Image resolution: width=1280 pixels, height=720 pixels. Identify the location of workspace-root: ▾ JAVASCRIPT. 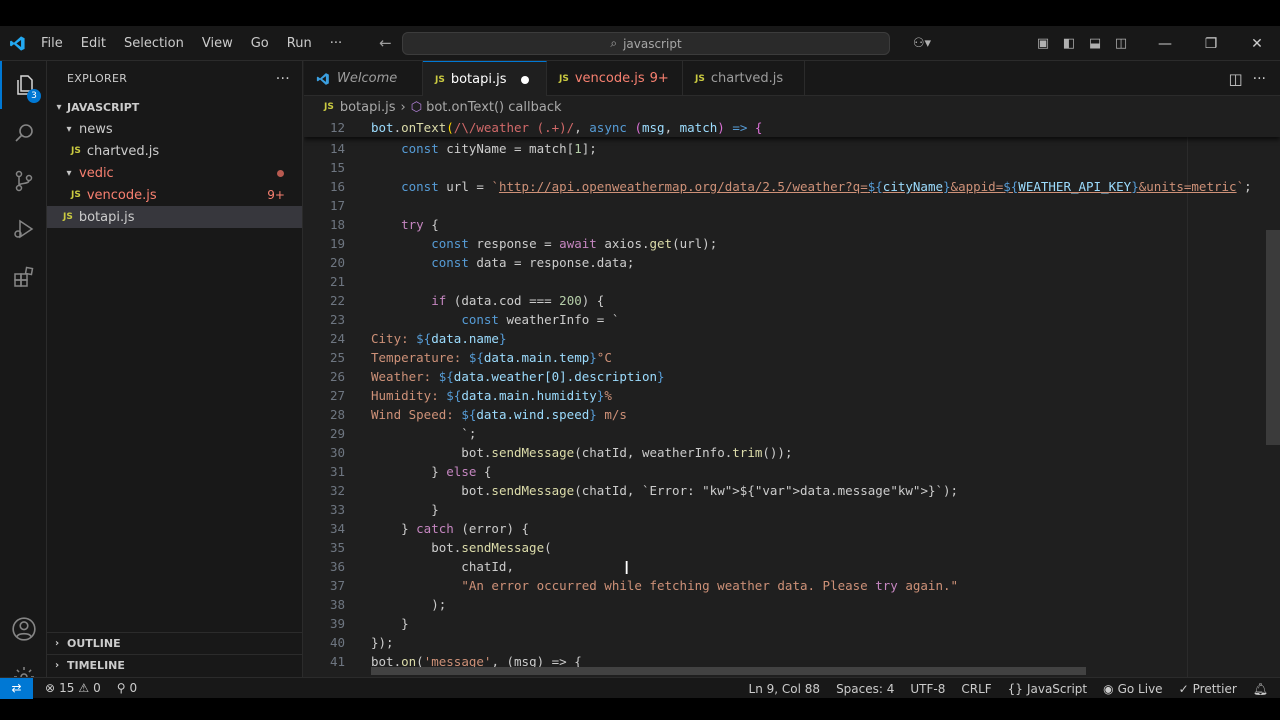
(174, 107).